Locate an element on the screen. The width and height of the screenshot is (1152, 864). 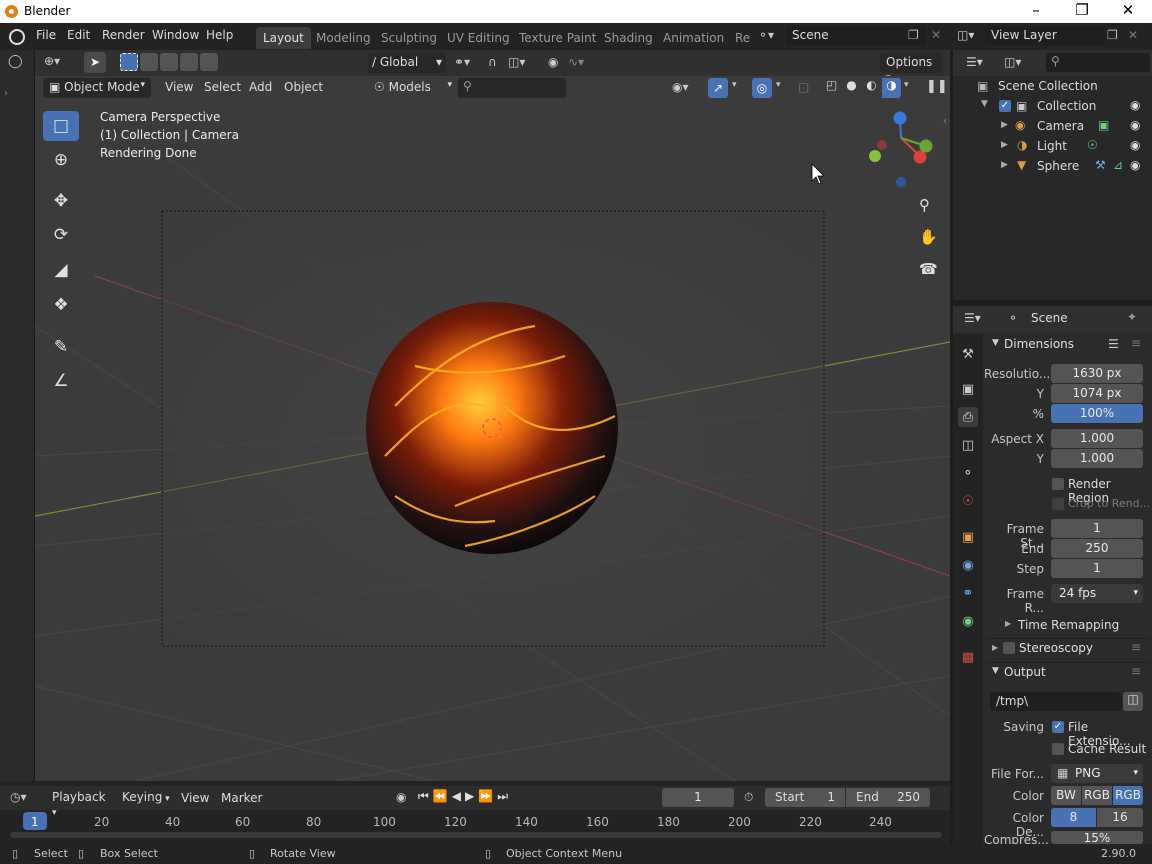
output-tab-icon: ⎙ is located at coordinates (968, 417).